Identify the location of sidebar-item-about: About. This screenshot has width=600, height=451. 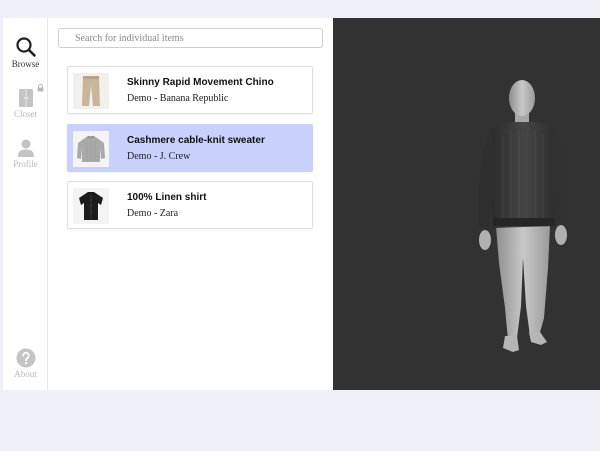
(25, 363).